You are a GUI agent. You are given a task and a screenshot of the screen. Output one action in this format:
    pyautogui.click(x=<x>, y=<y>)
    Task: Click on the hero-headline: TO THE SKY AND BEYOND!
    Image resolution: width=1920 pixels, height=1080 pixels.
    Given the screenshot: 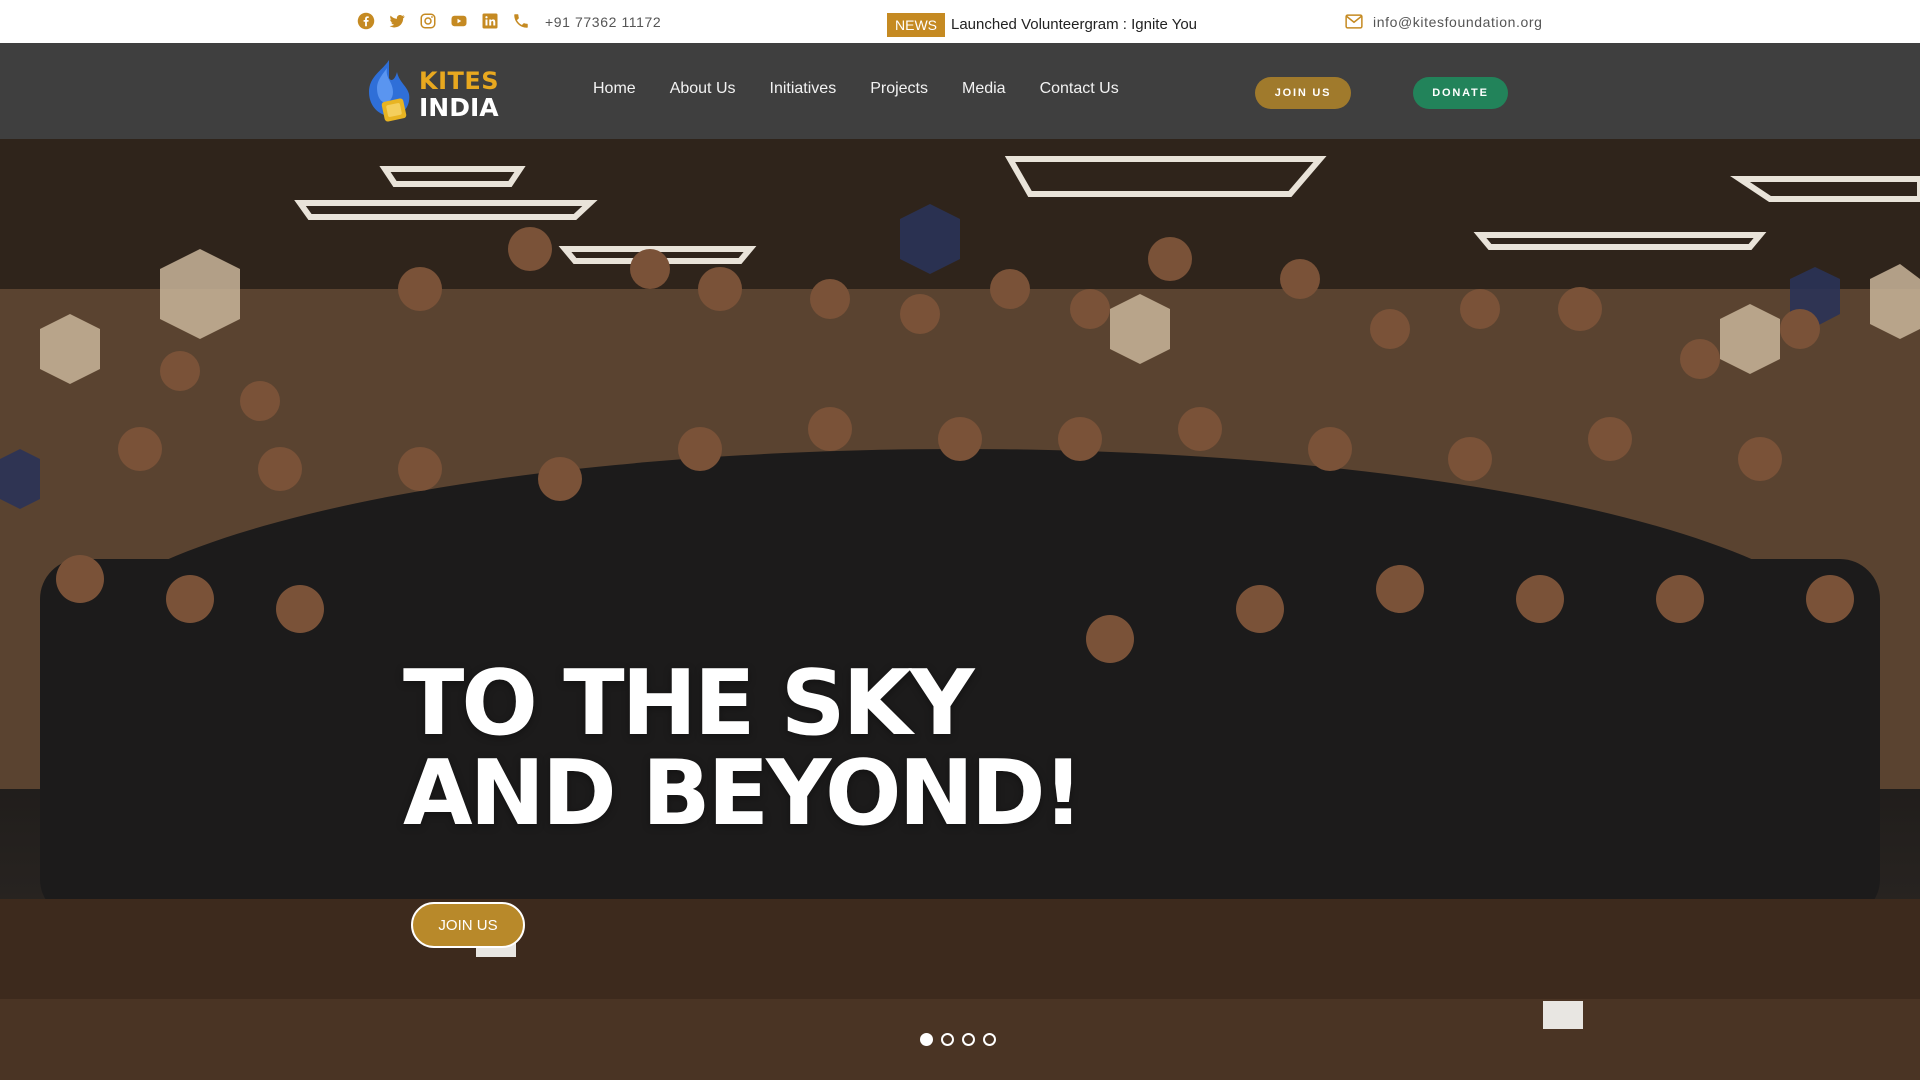 What is the action you would take?
    pyautogui.click(x=743, y=748)
    